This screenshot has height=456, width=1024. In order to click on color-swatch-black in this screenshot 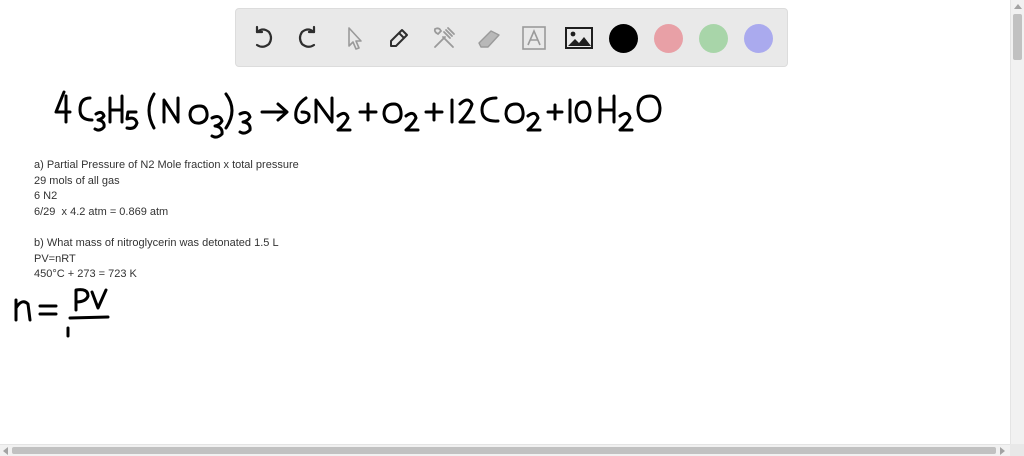, I will do `click(623, 38)`.